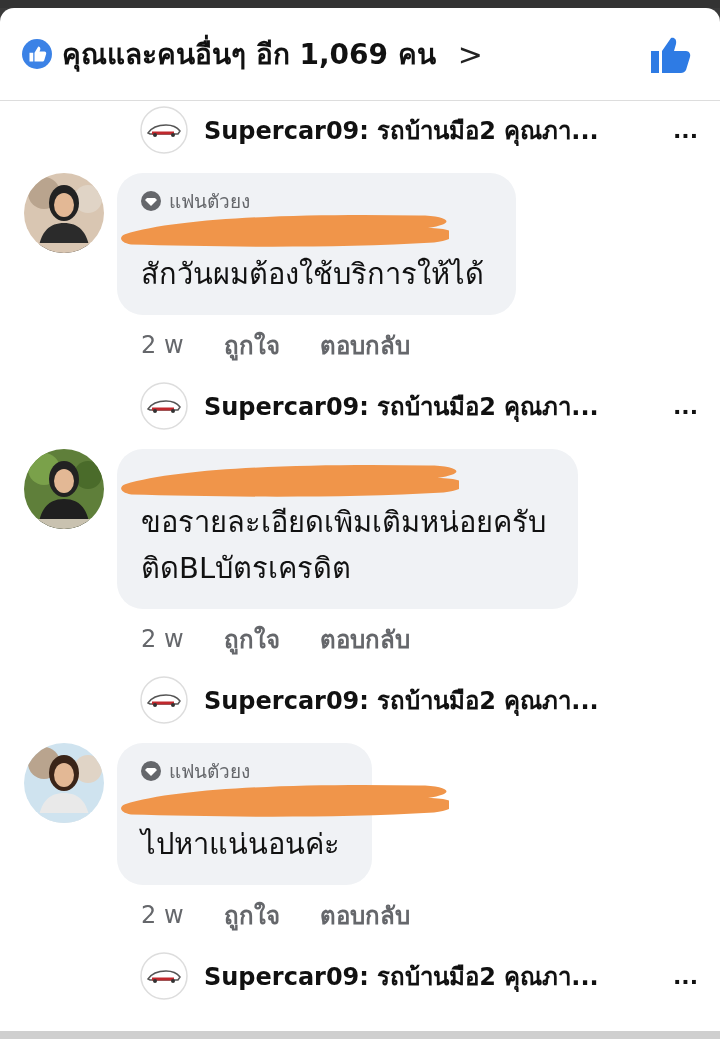 The height and width of the screenshot is (1039, 720). What do you see at coordinates (249, 54) in the screenshot?
I see `reaction-summary: คุณและคนอื่นๆ อีก 1,069 คน` at bounding box center [249, 54].